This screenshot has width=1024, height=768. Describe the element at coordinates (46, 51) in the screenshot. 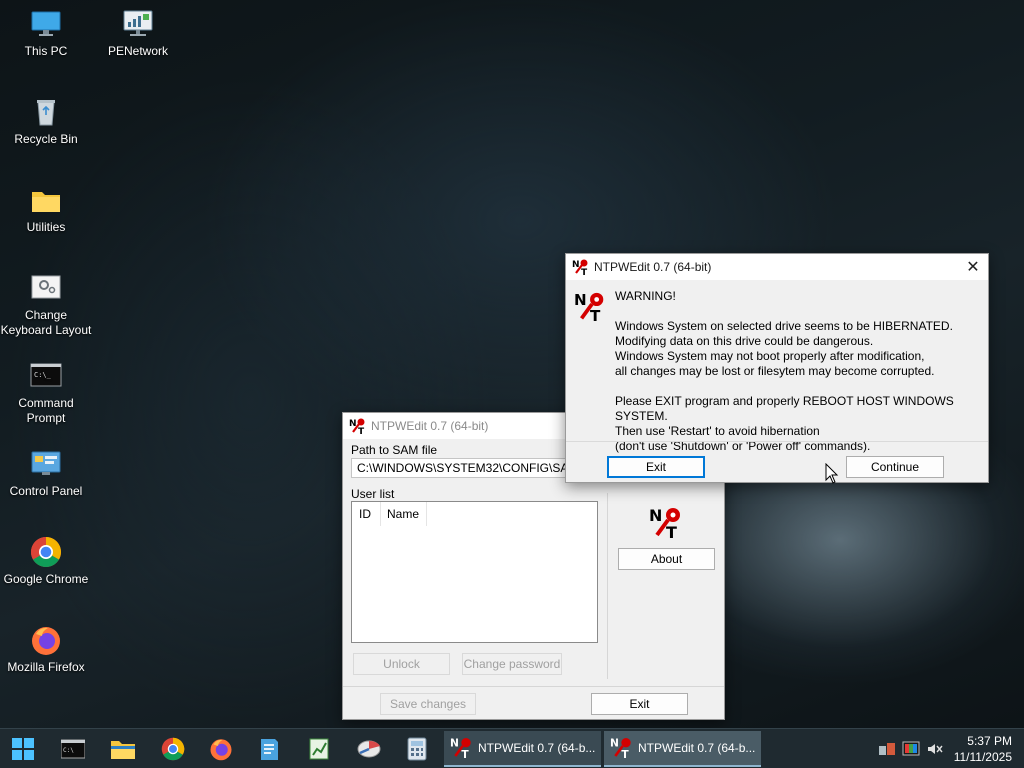

I see `desktop-icon-label: This PC` at that location.